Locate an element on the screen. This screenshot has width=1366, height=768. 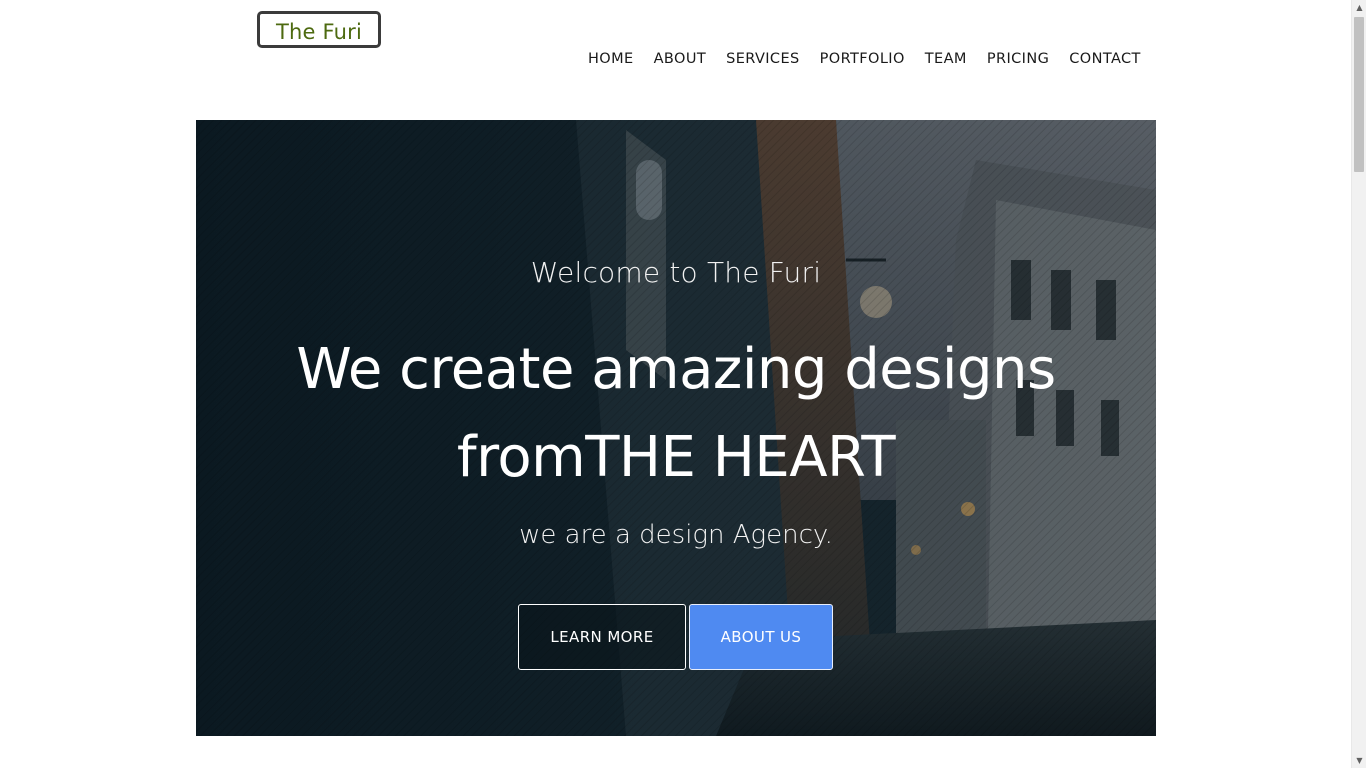
page-scrollbar: ▲ ▼ is located at coordinates (1358, 384).